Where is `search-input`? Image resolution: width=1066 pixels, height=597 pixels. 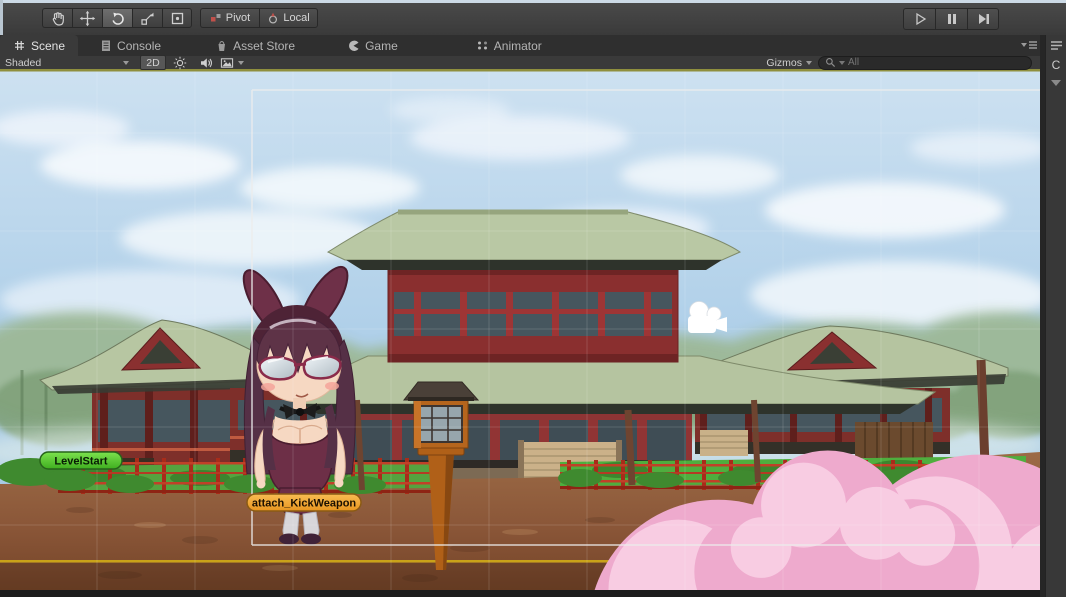 search-input is located at coordinates (936, 62).